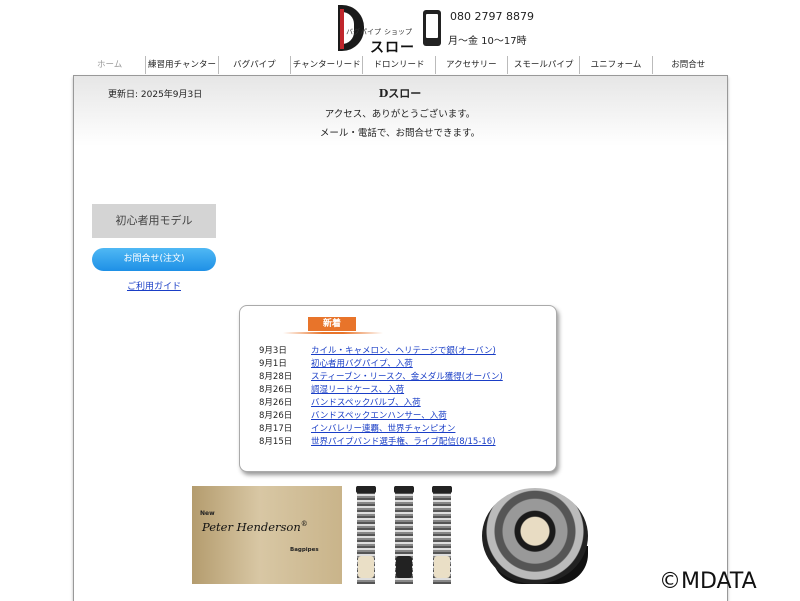  Describe the element at coordinates (362, 364) in the screenshot. I see `news-link: 初心者用バグパイプ、入荷` at that location.